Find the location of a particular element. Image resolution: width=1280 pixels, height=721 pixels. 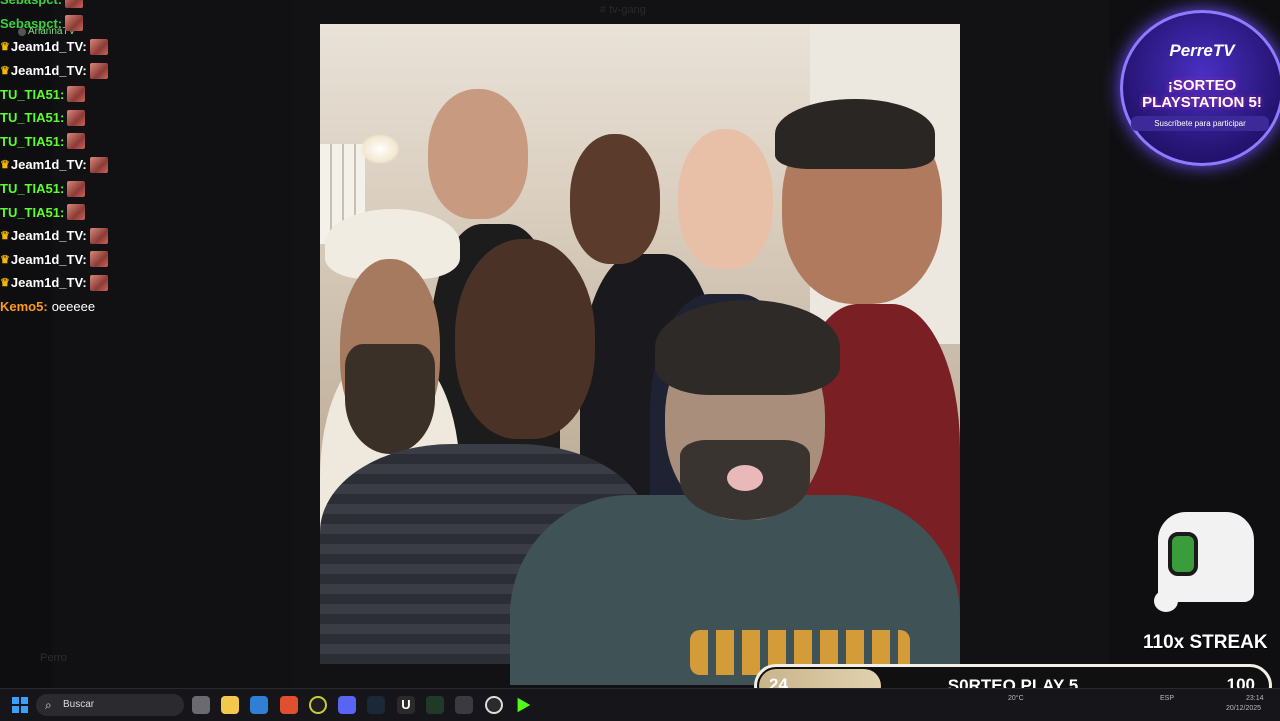

person-beard is located at coordinates (390, 399).